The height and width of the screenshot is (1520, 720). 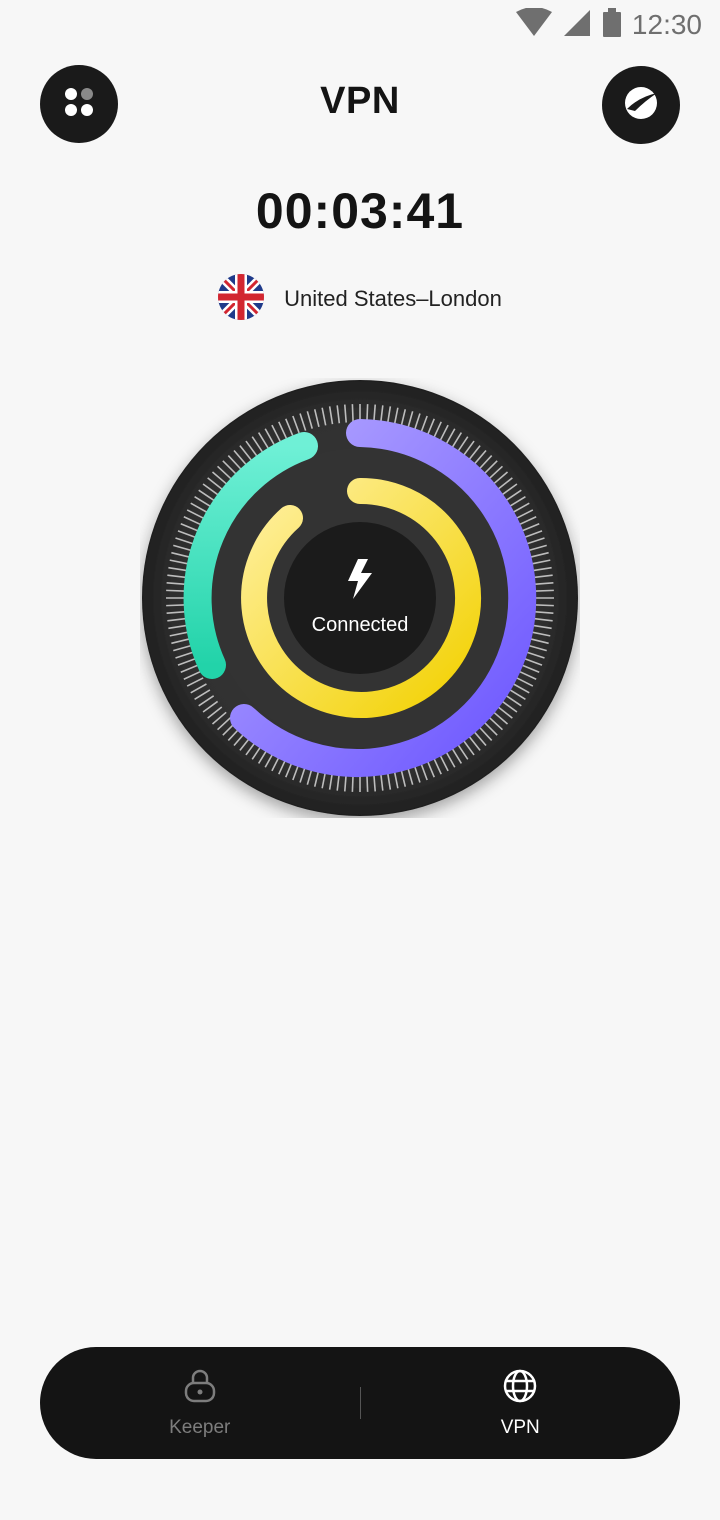 I want to click on server-location: United States–London, so click(x=360, y=299).